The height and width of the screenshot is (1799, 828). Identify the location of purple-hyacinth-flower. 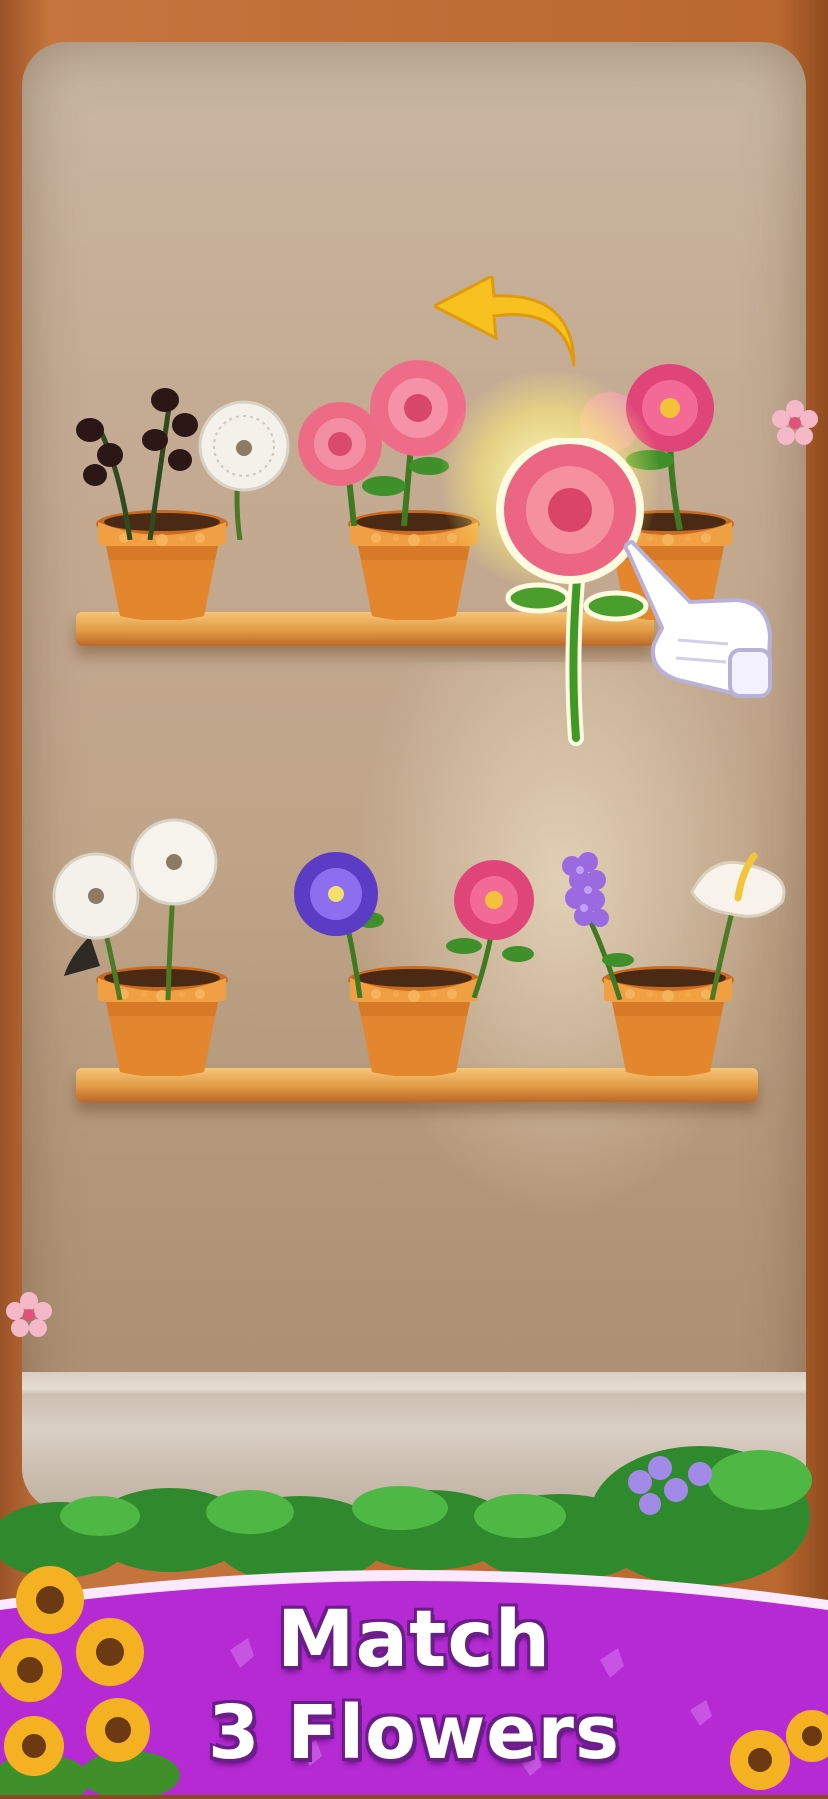
(600, 925).